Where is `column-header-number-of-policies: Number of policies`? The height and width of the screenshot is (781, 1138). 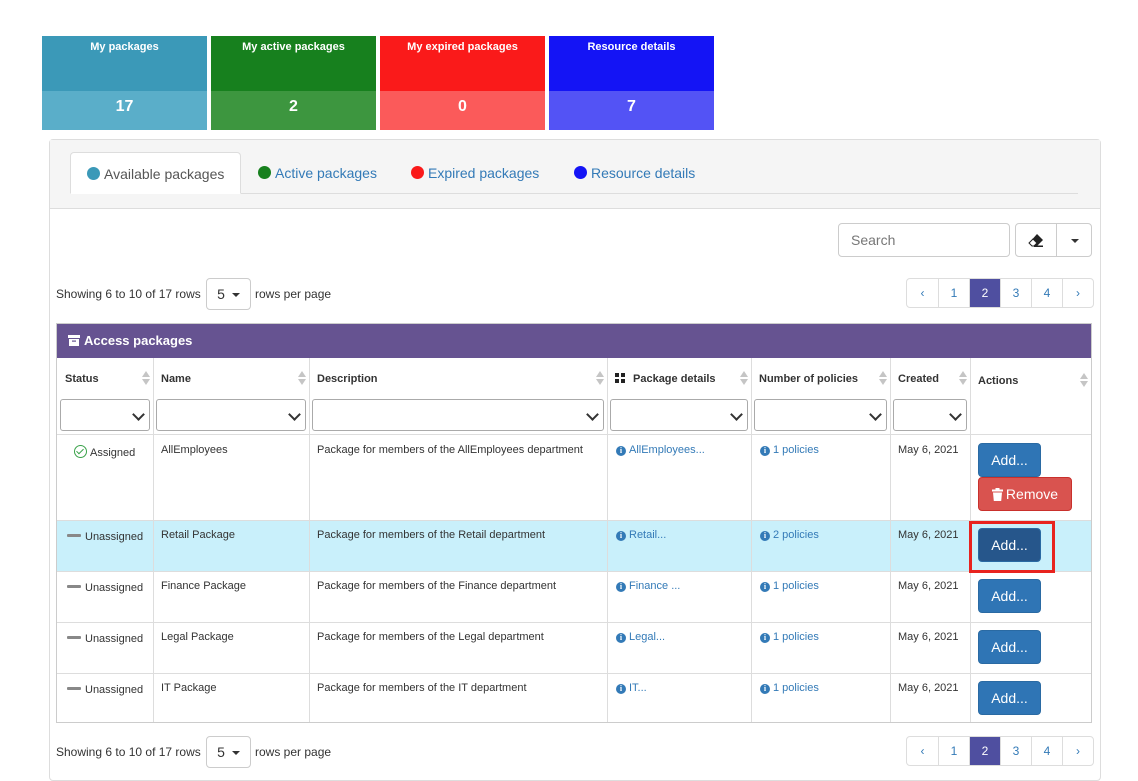
column-header-number-of-policies: Number of policies is located at coordinates (820, 379).